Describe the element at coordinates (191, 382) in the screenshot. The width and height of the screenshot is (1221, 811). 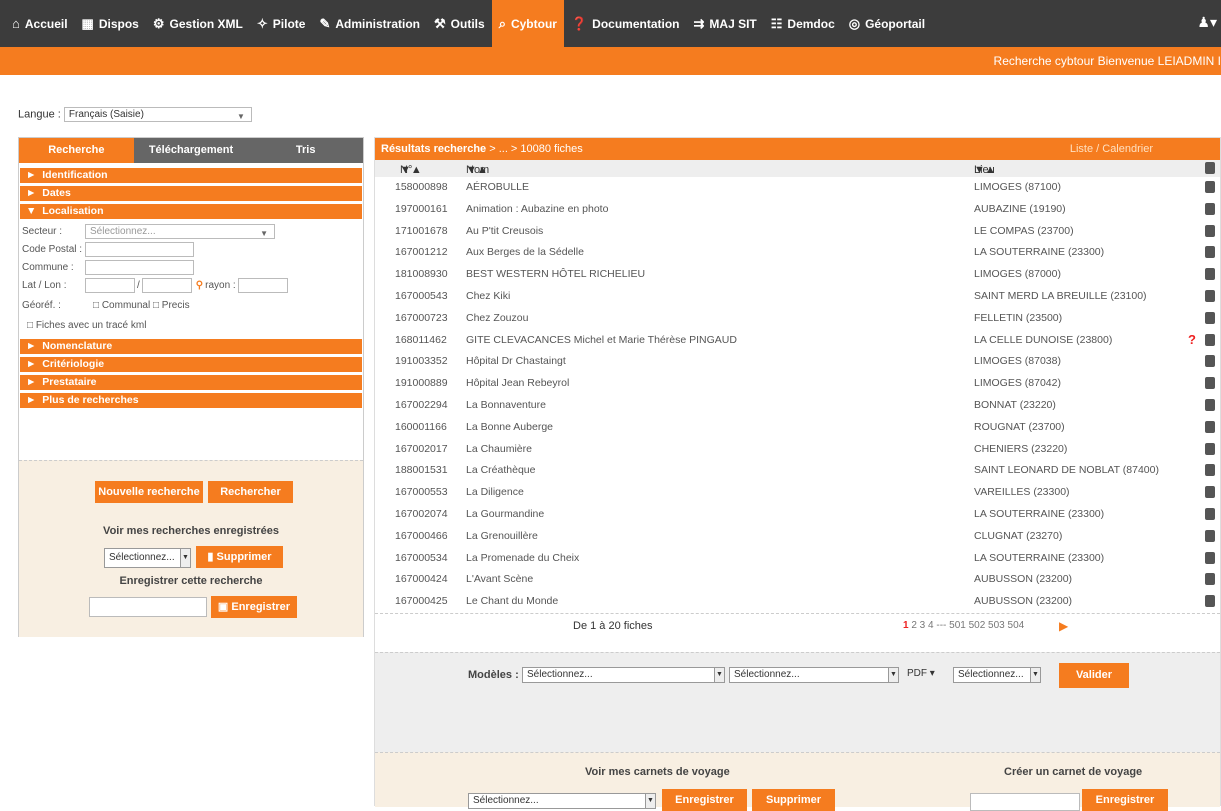
I see `section-prestataire: ► Prestataire` at that location.